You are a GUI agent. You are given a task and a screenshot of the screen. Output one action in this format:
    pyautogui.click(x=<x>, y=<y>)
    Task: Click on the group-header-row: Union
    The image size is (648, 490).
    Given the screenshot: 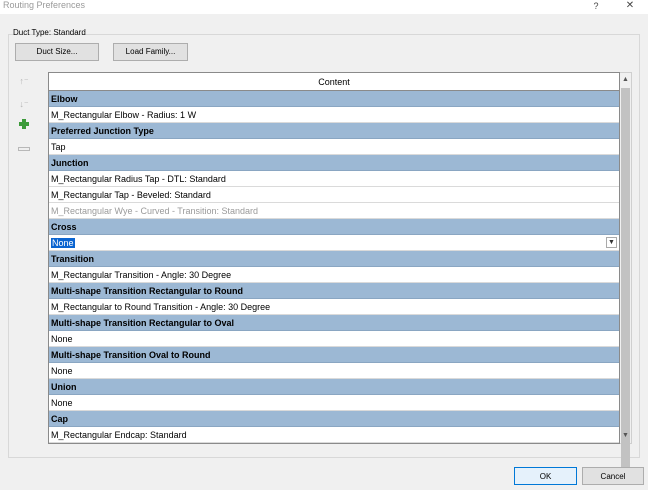 What is the action you would take?
    pyautogui.click(x=334, y=387)
    